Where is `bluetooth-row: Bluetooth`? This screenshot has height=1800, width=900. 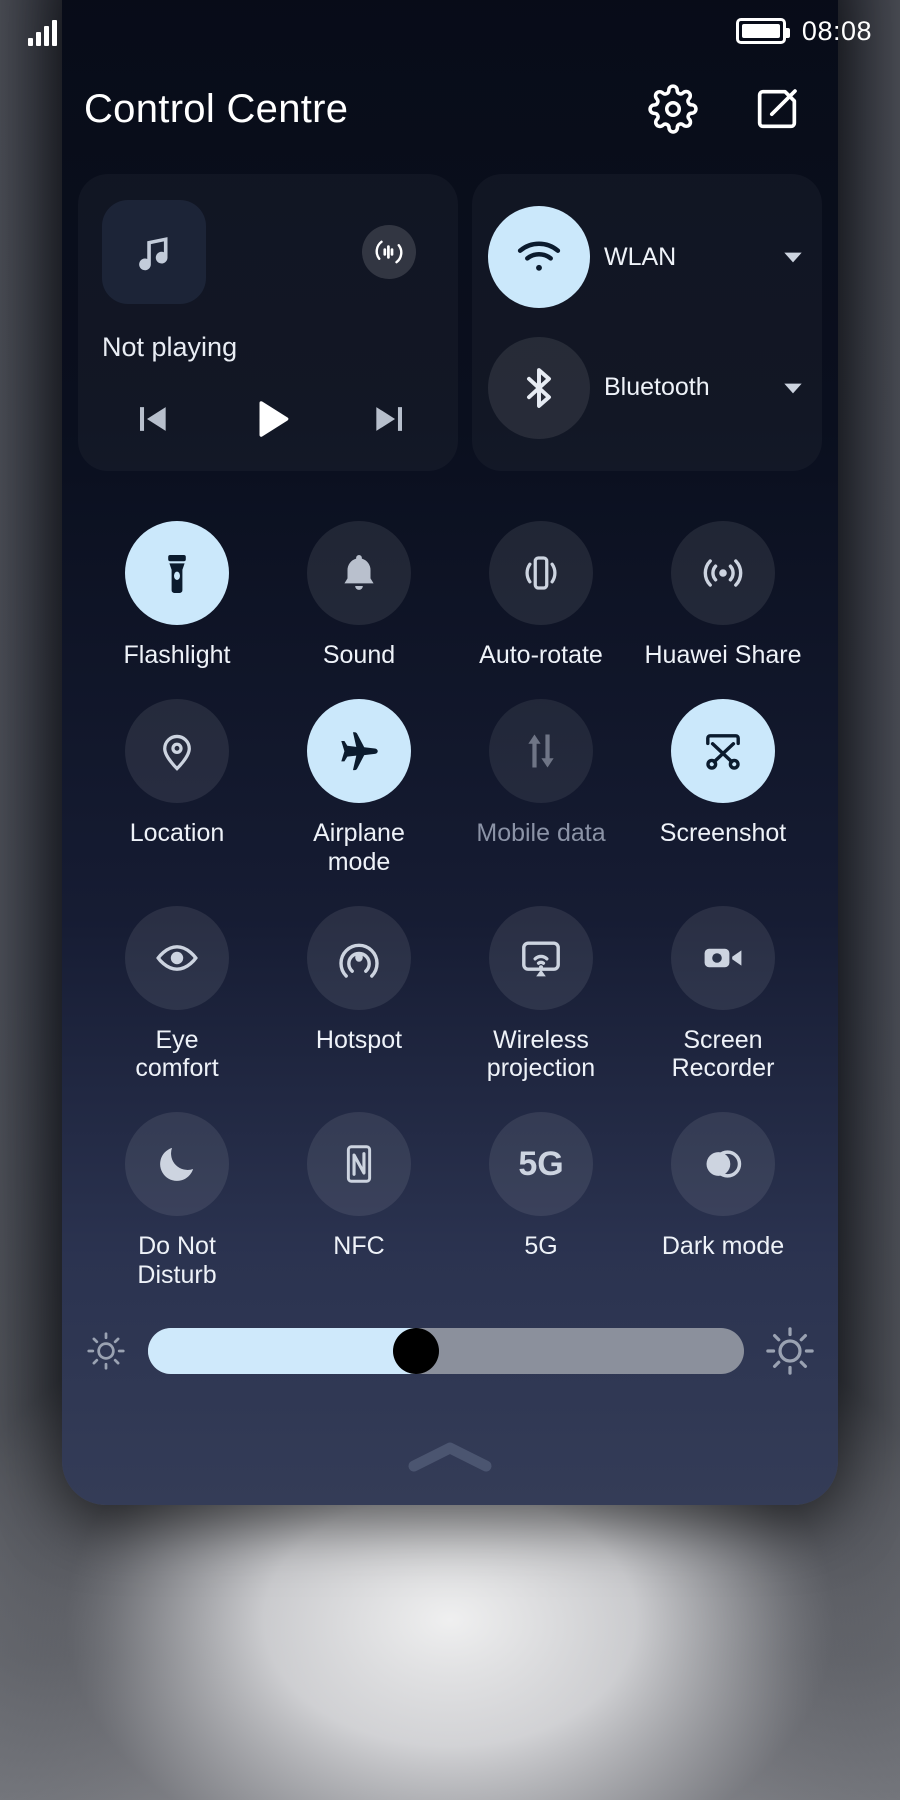
bluetooth-row: Bluetooth is located at coordinates (647, 387).